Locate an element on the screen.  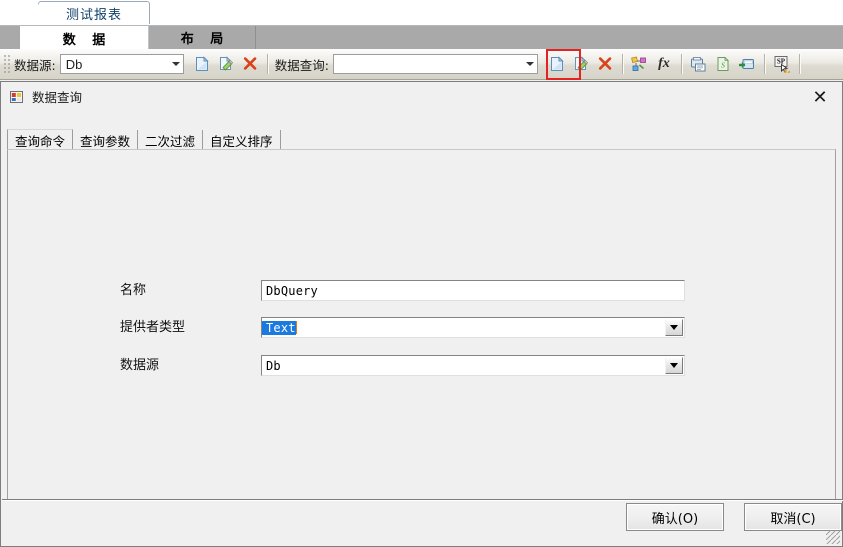
document-tab-strip: 测试报表 is located at coordinates (421, 12).